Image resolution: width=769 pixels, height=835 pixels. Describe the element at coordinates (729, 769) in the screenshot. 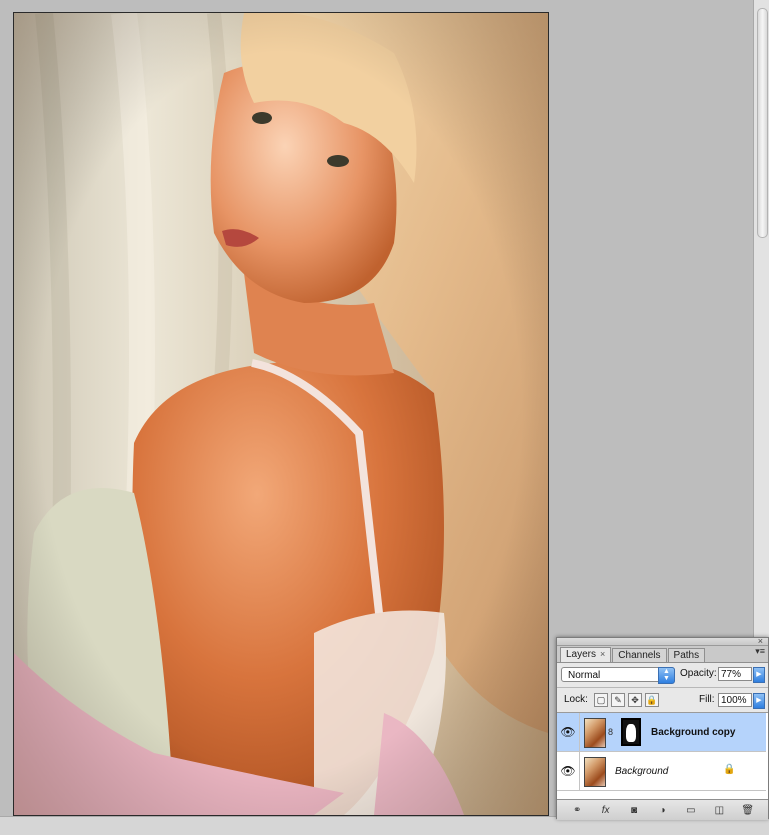

I see `layer-lock-icon: 🔒` at that location.